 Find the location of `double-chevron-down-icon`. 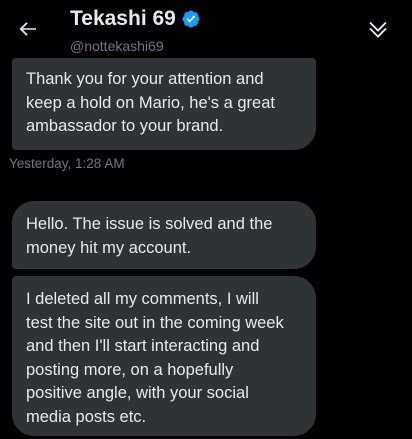

double-chevron-down-icon is located at coordinates (378, 29).